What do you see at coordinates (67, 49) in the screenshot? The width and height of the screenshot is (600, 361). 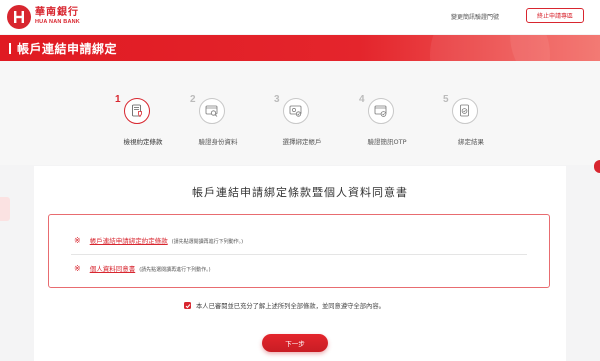 I see `page-title: 帳戶連結申請綁定` at bounding box center [67, 49].